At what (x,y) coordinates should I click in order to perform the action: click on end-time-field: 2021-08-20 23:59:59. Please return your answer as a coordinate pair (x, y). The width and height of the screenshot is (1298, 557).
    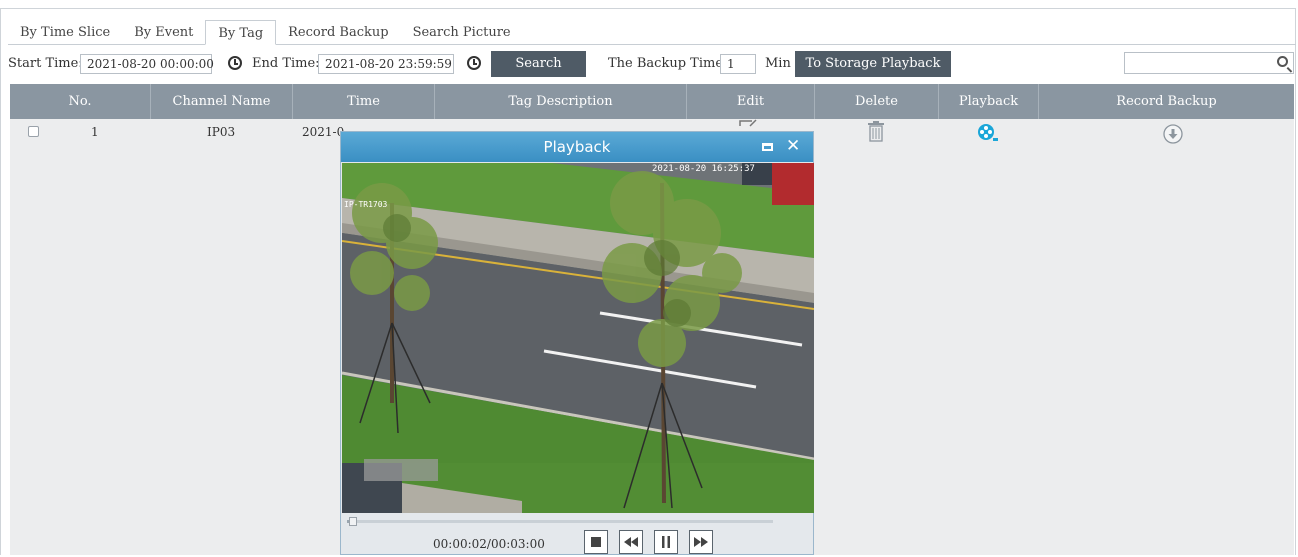
    Looking at the image, I should click on (386, 64).